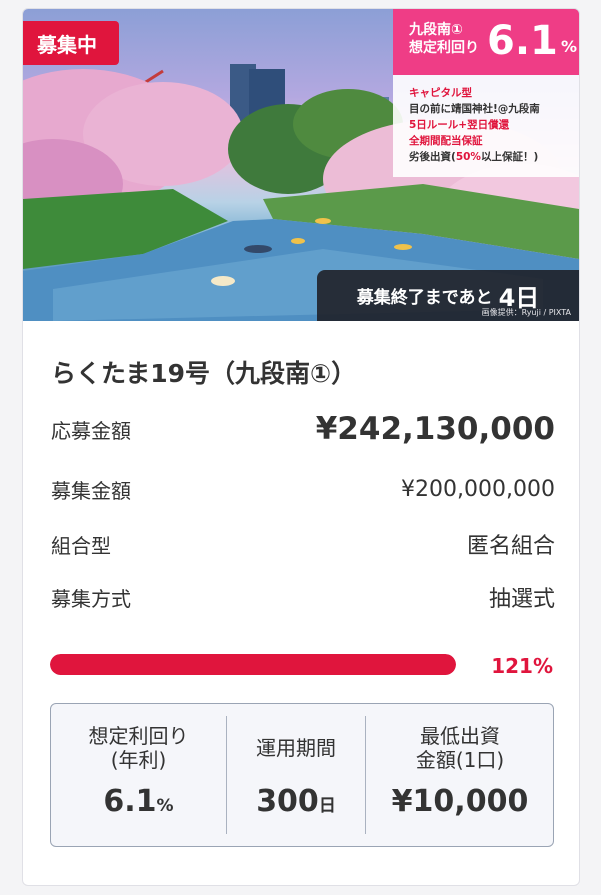 Image resolution: width=601 pixels, height=895 pixels. What do you see at coordinates (474, 157) in the screenshot?
I see `feature-item: 劣後出資(50%以上保証！)` at bounding box center [474, 157].